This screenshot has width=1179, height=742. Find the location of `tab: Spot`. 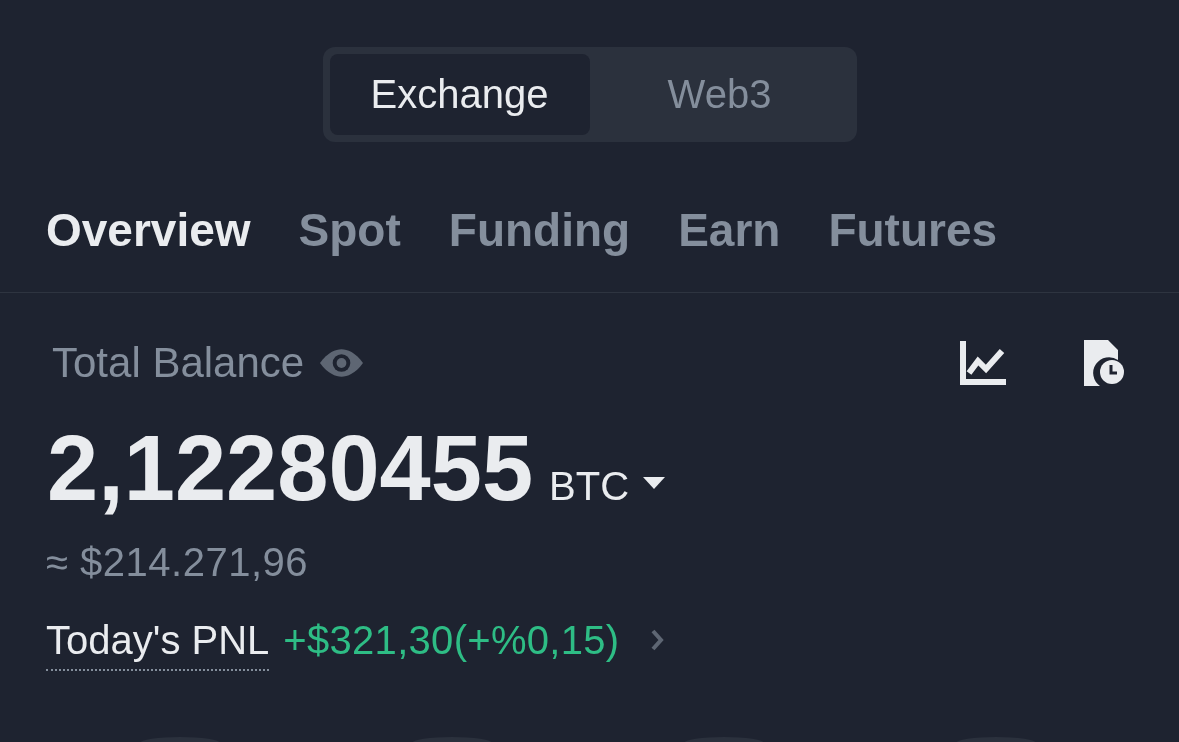

tab: Spot is located at coordinates (349, 230).